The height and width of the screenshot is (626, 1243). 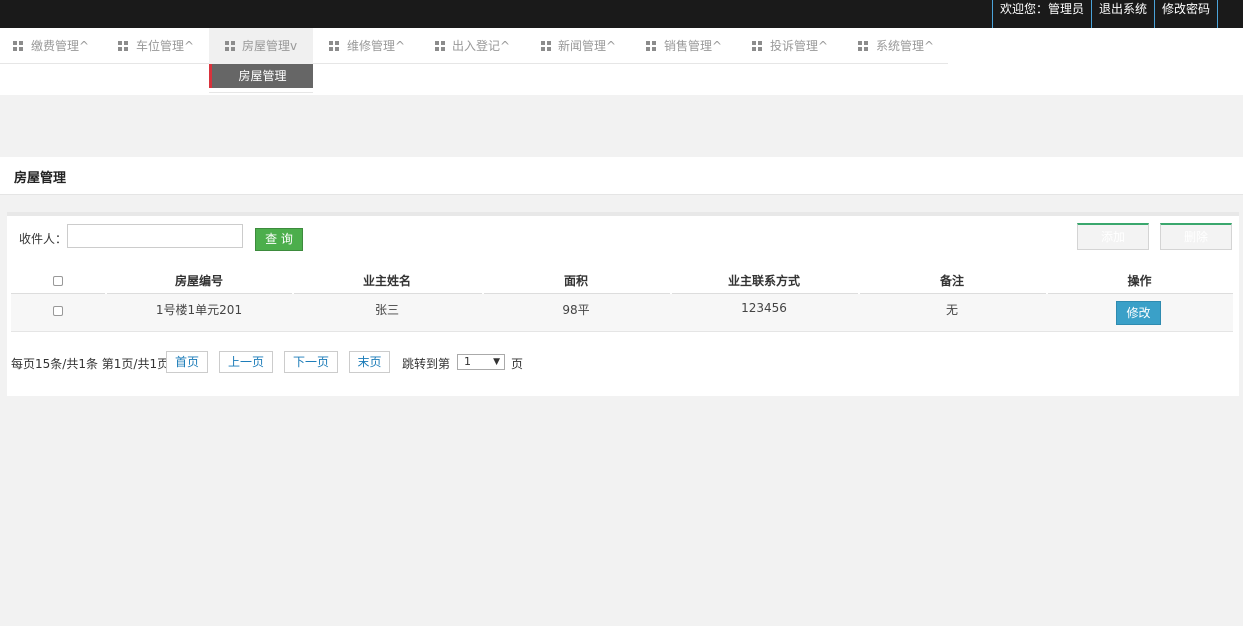 I want to click on nav-item-repair: 维修管理^, so click(x=366, y=46).